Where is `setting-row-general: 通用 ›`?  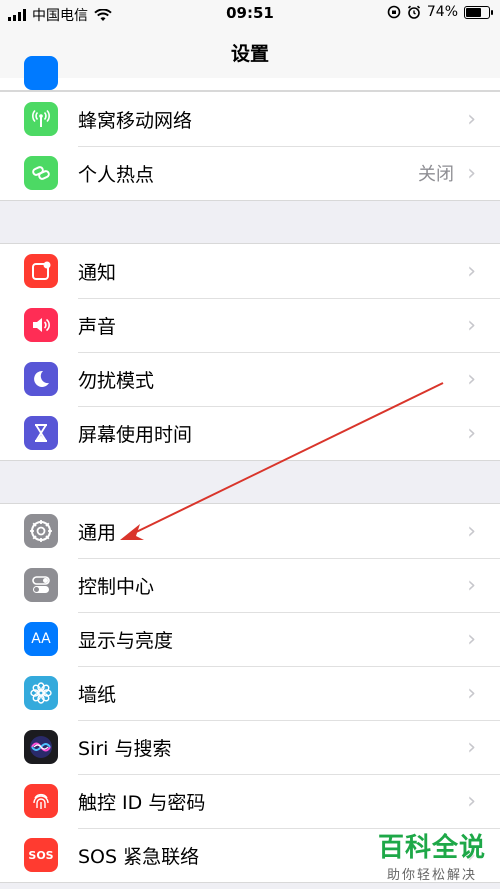 setting-row-general: 通用 › is located at coordinates (250, 531).